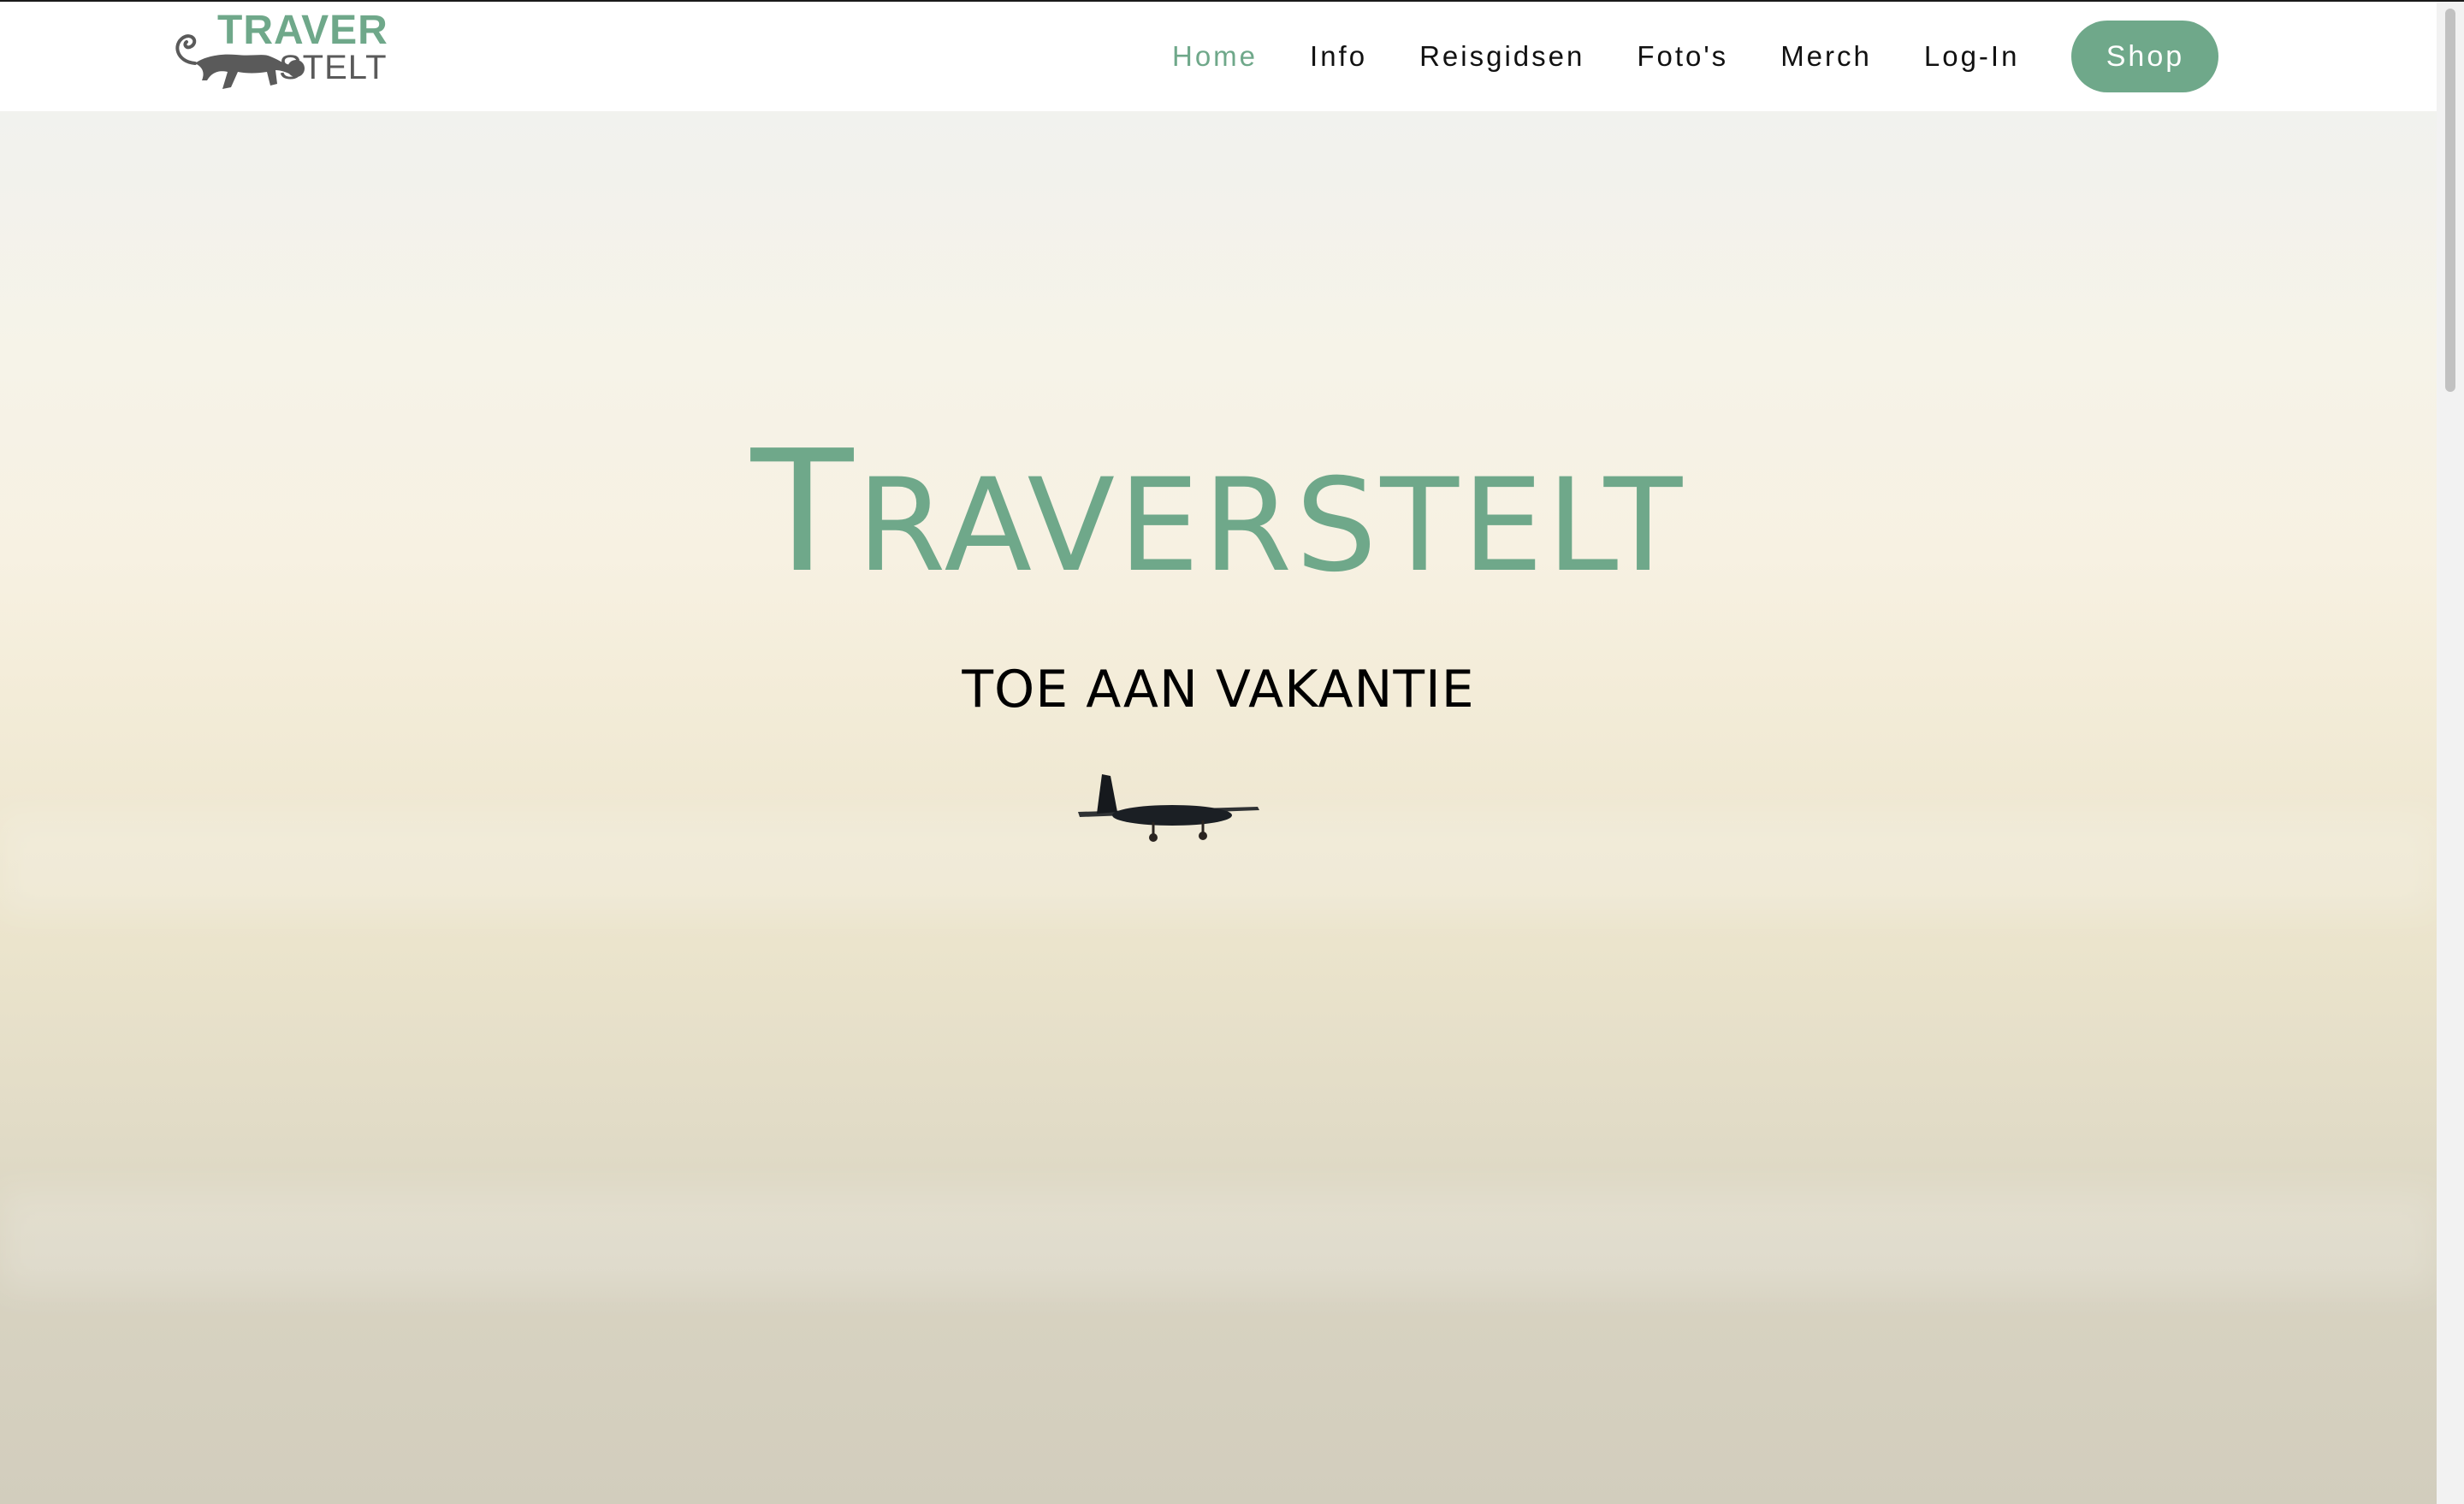 This screenshot has width=2464, height=1504. Describe the element at coordinates (1826, 57) in the screenshot. I see `nav-merch: Merch` at that location.